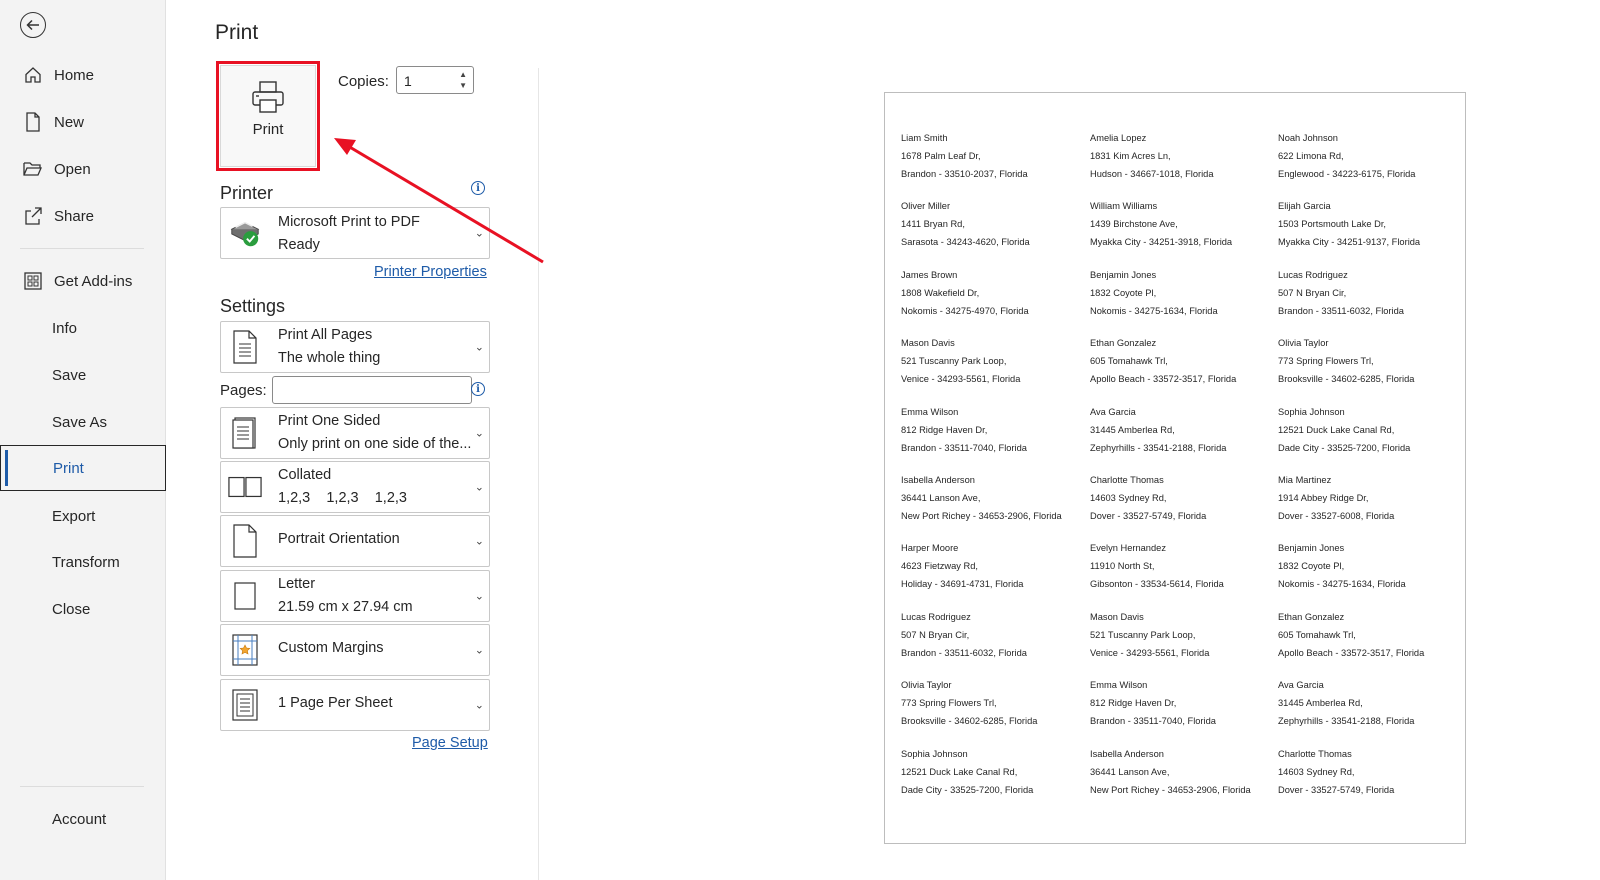 This screenshot has height=880, width=1600. I want to click on print-button: Print, so click(268, 116).